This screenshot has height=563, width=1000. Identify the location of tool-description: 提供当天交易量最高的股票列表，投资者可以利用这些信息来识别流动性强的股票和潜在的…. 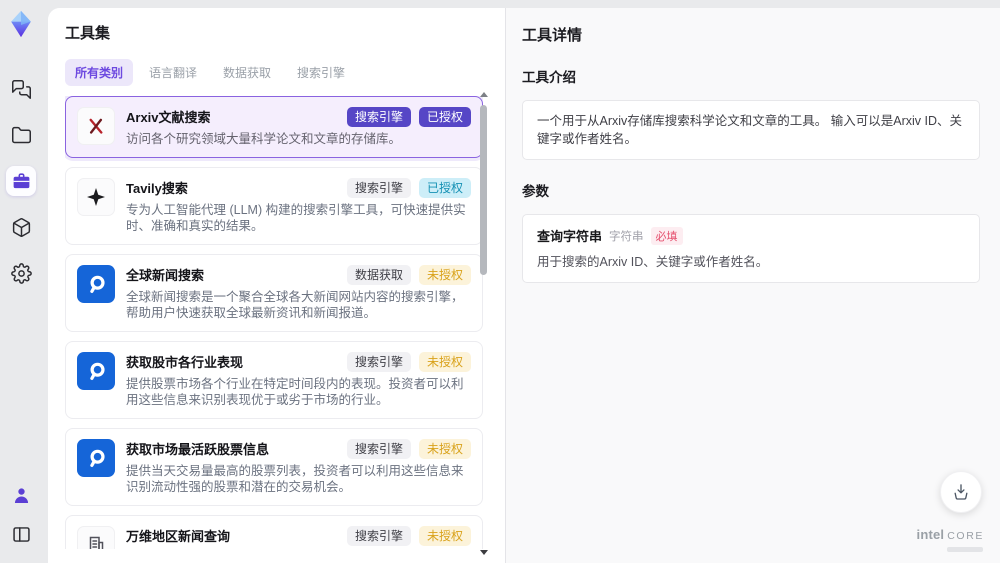
(295, 479).